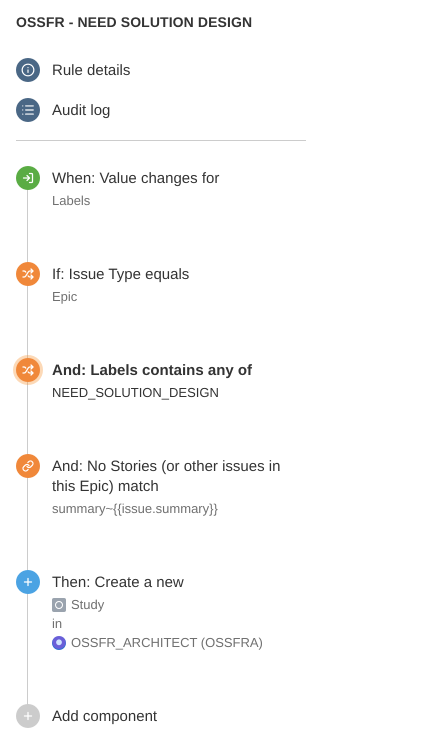 This screenshot has width=432, height=750. Describe the element at coordinates (177, 179) in the screenshot. I see `step-title: When: Value changes for` at that location.